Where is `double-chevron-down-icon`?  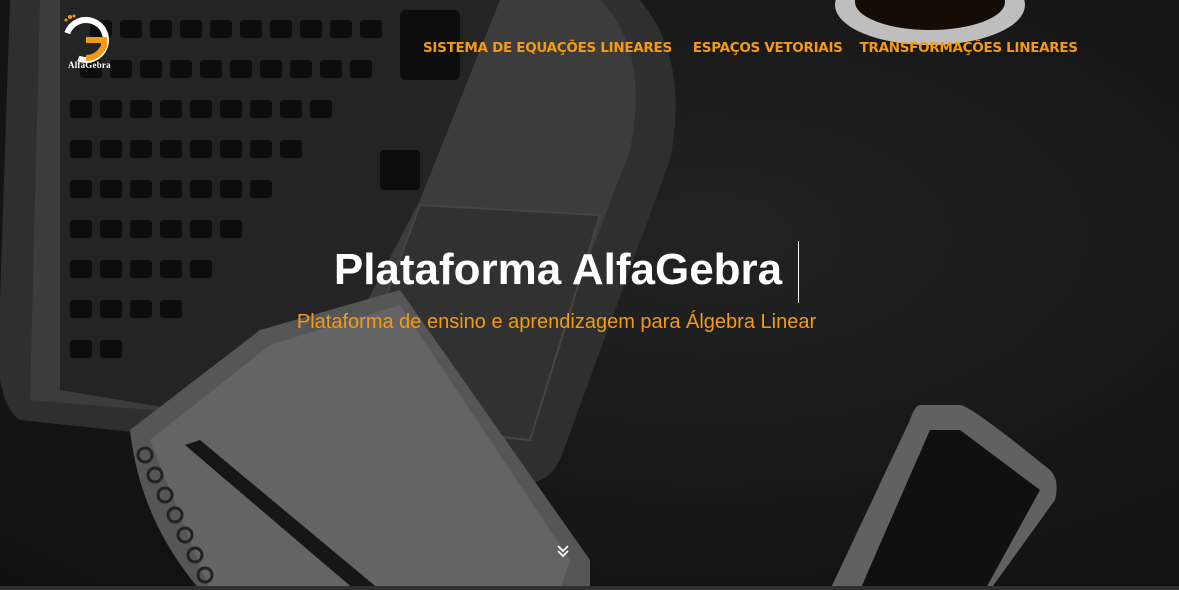
double-chevron-down-icon is located at coordinates (563, 551).